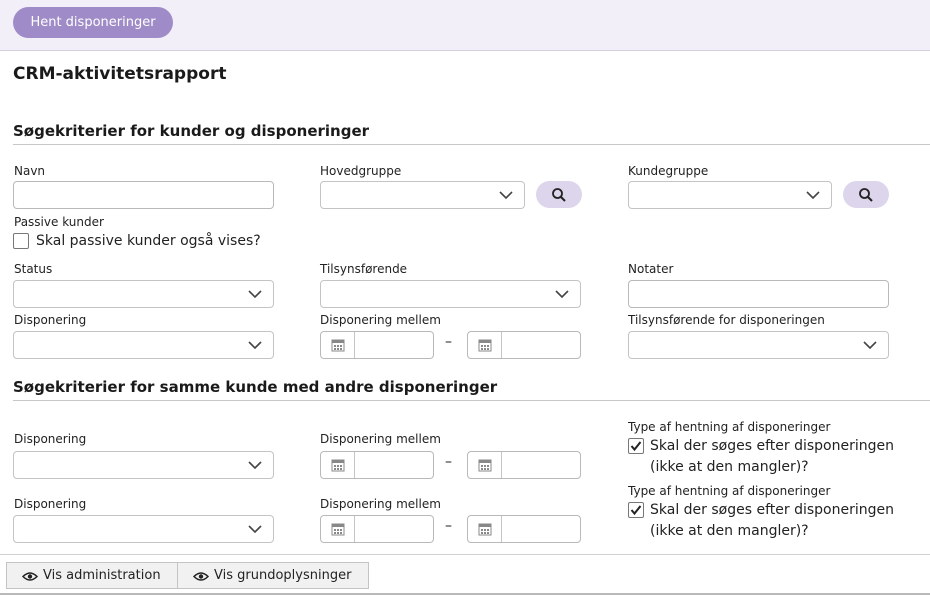 This screenshot has width=930, height=595. Describe the element at coordinates (364, 269) in the screenshot. I see `tilsyn-label: Tilsynsførende` at that location.